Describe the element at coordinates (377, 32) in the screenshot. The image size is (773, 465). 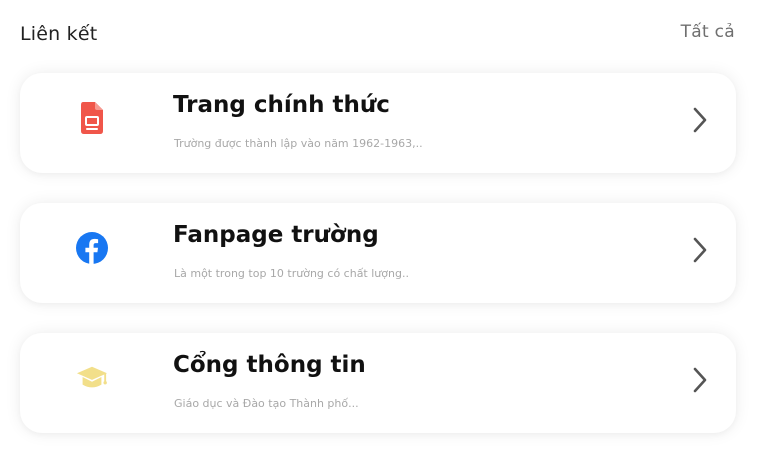
I see `section-header: Liên kết Tất cả` at that location.